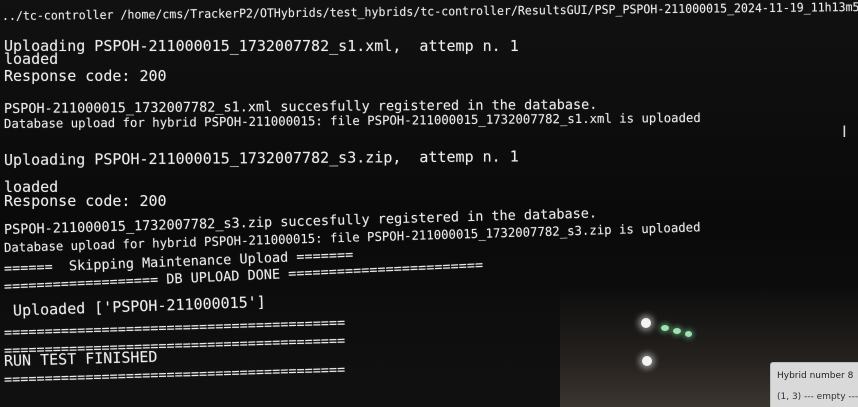 The image size is (858, 407). What do you see at coordinates (135, 306) in the screenshot?
I see `terminal-line: Uploaded ['PSPOH-211000015']` at bounding box center [135, 306].